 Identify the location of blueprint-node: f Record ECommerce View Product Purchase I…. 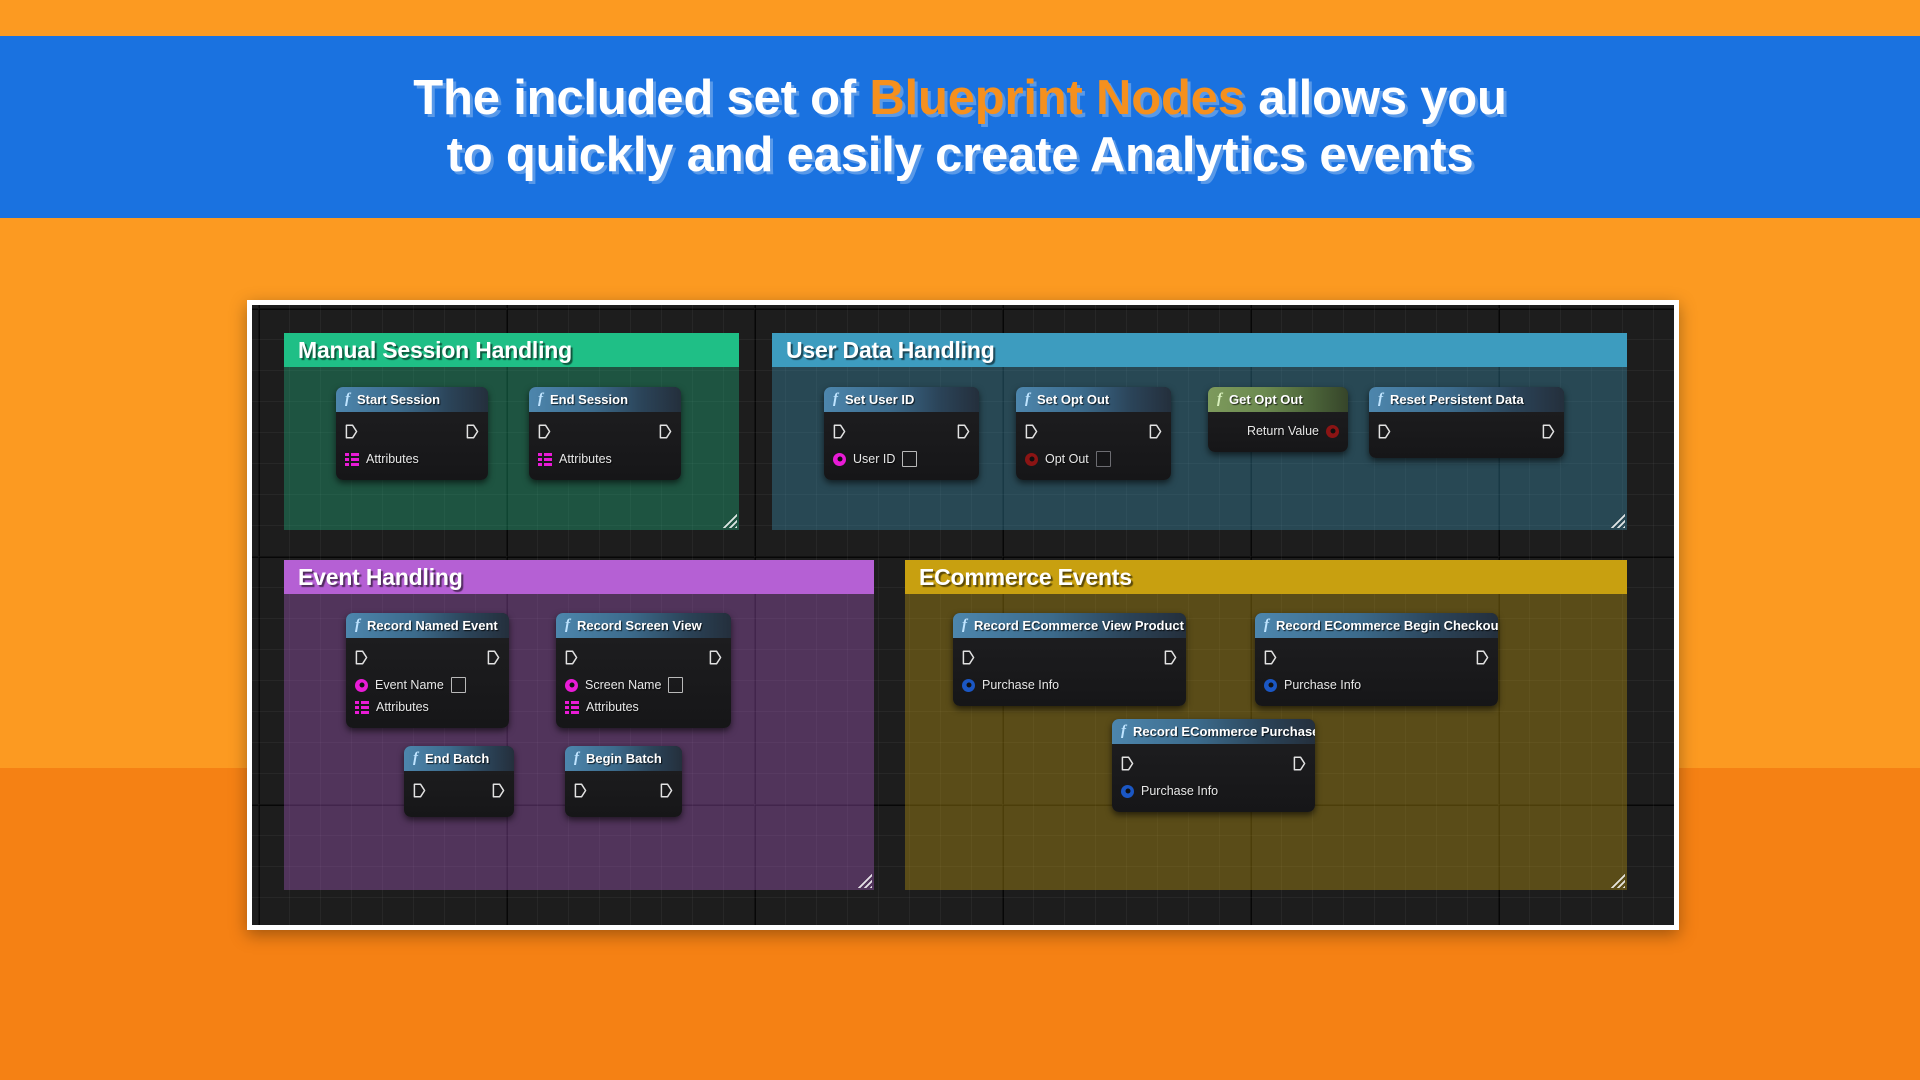
(1069, 659).